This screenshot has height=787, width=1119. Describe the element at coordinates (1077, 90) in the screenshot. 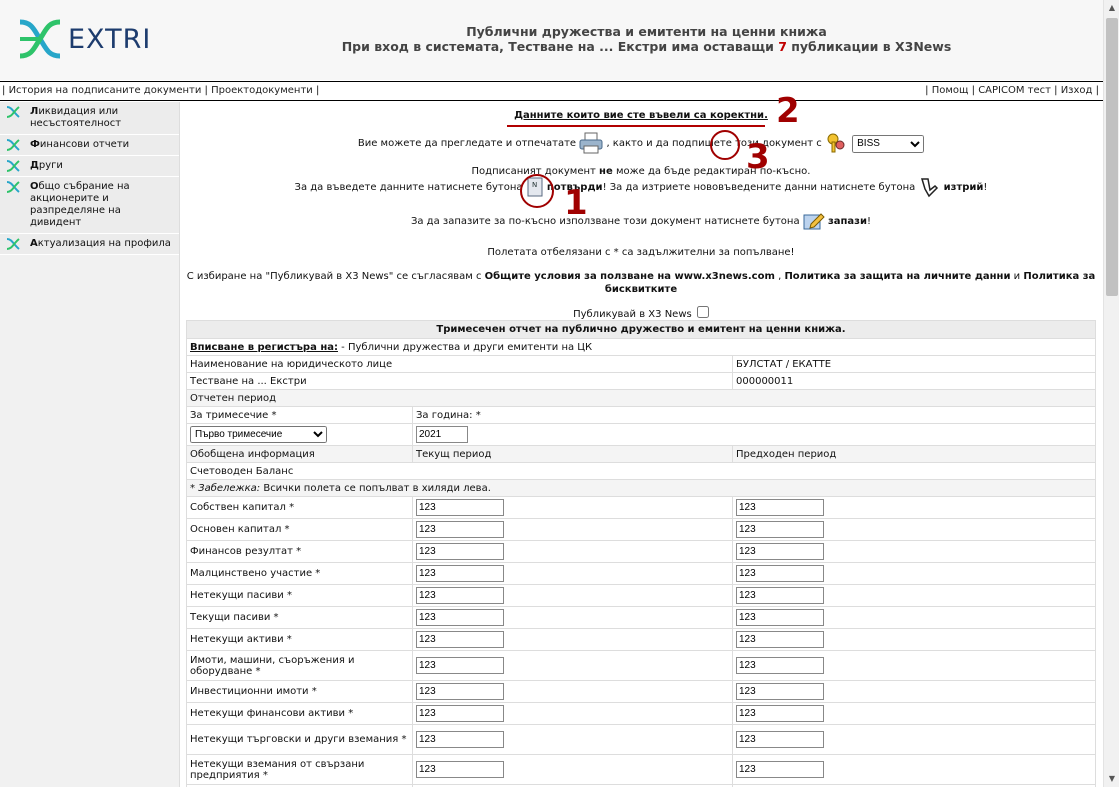

I see `menu-logout: Изход` at that location.